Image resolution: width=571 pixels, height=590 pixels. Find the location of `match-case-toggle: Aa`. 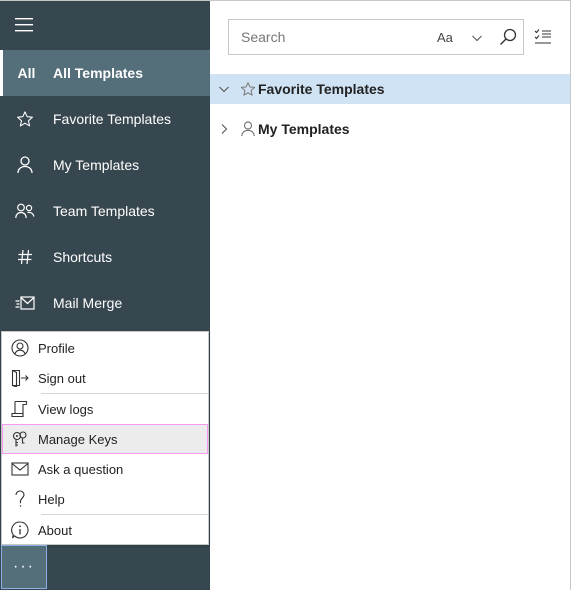

match-case-toggle: Aa is located at coordinates (445, 37).